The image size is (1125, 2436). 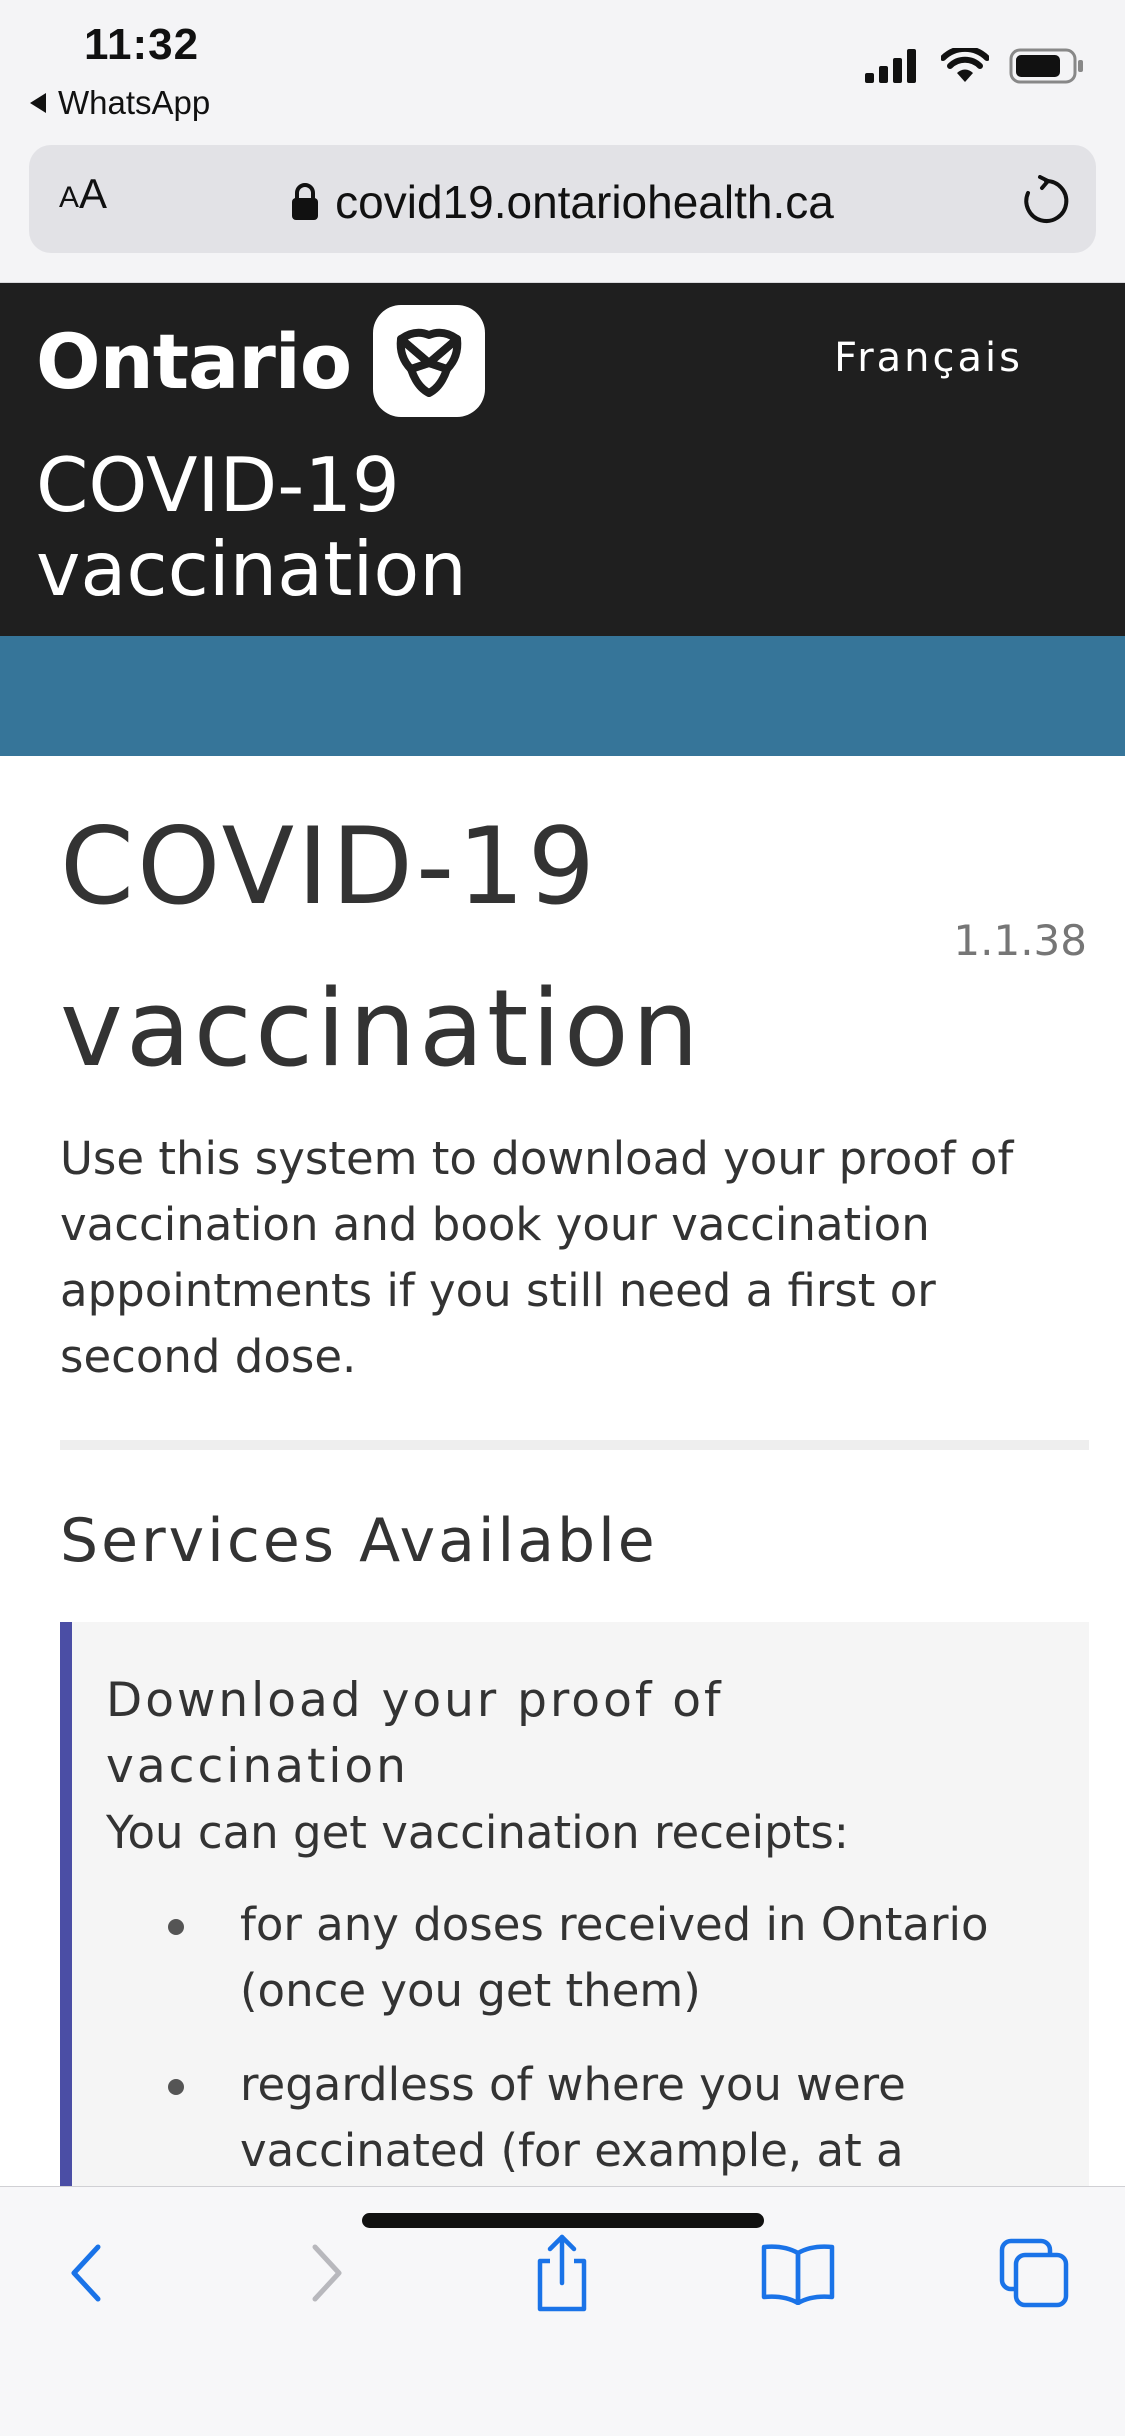 I want to click on chevron-left-icon, so click(x=86, y=2273).